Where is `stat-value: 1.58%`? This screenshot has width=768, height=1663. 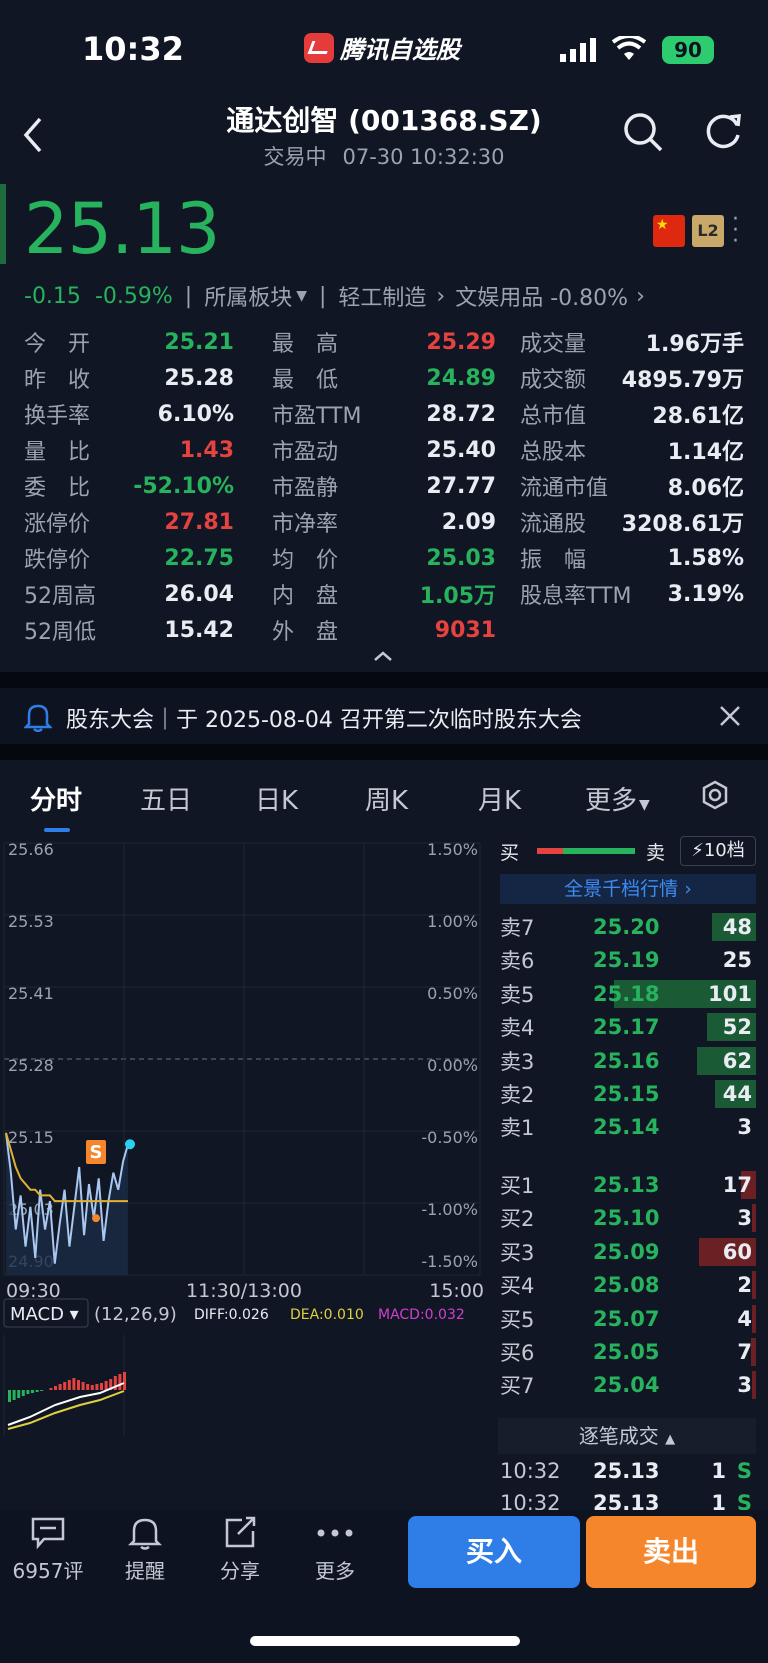 stat-value: 1.58% is located at coordinates (705, 558).